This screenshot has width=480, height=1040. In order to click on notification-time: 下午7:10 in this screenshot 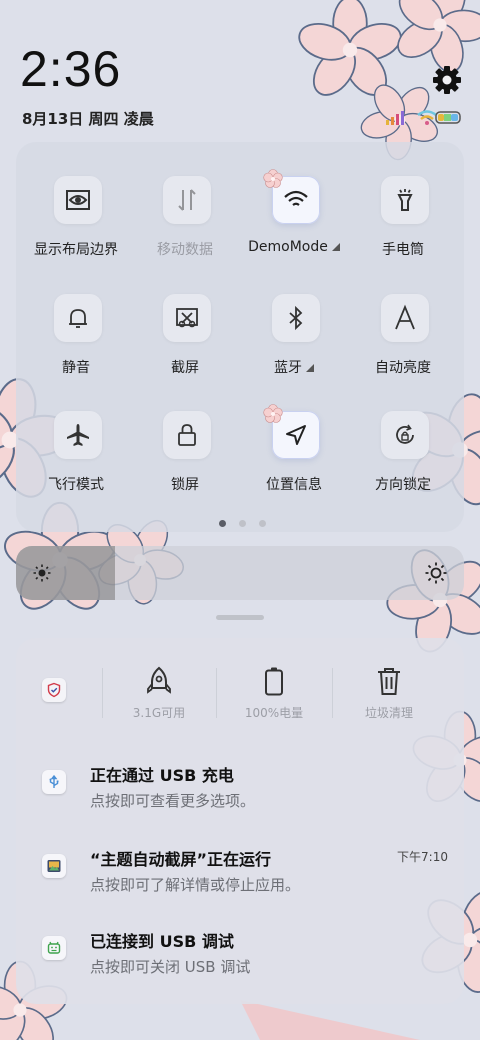, I will do `click(422, 857)`.